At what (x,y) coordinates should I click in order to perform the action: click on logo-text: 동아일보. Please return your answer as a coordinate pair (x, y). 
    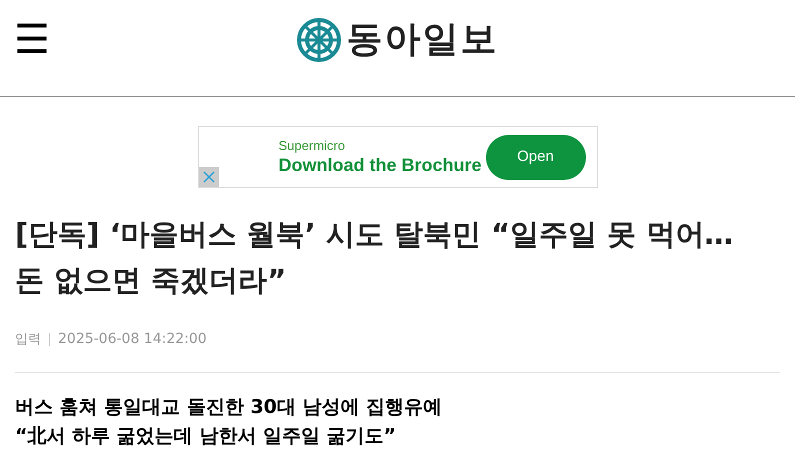
    Looking at the image, I should click on (422, 40).